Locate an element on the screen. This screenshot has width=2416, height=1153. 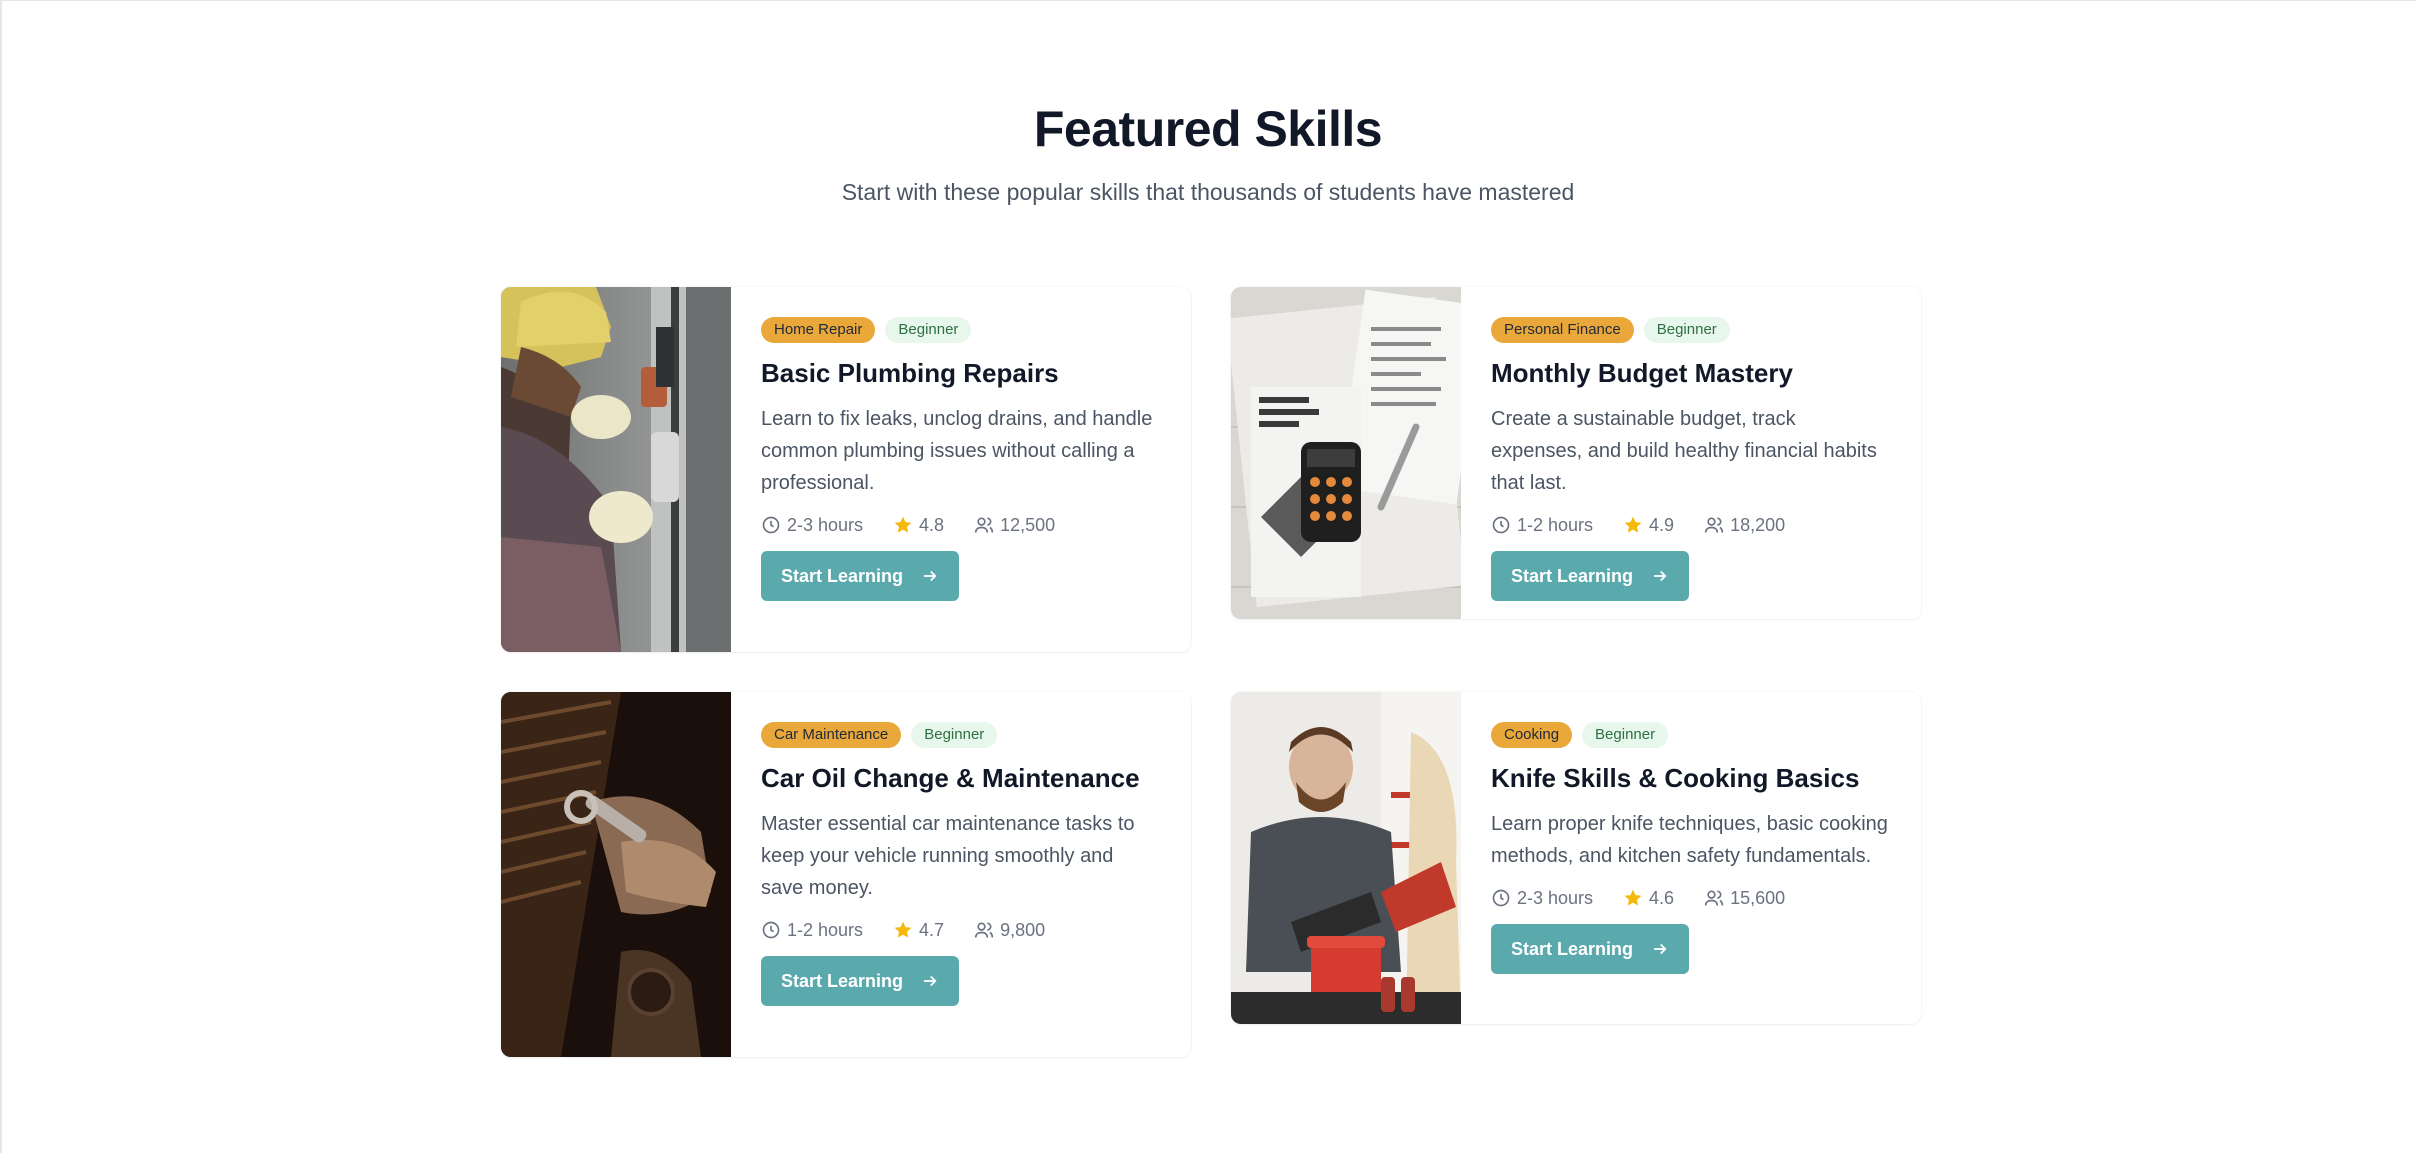
students-value: 18,200 is located at coordinates (1758, 525).